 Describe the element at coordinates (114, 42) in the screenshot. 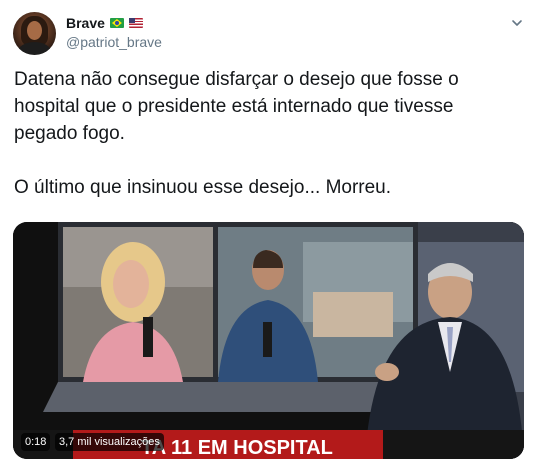

I see `user-handle: @patriot_brave` at that location.